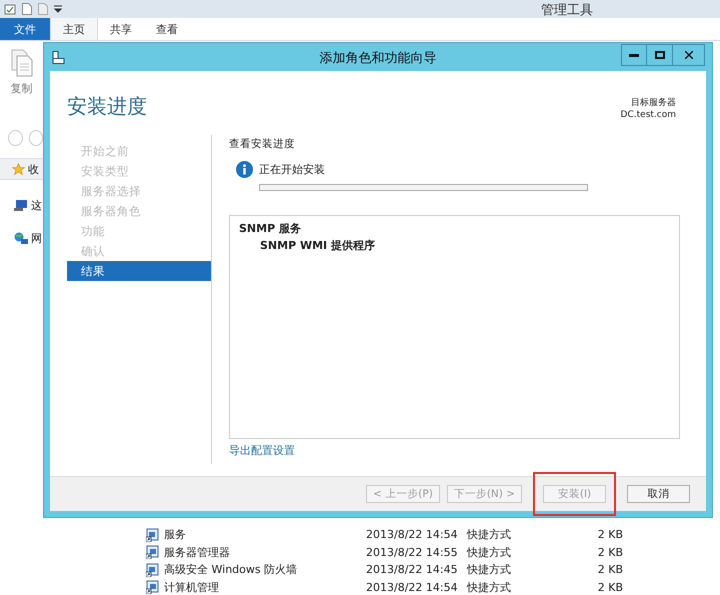  What do you see at coordinates (292, 169) in the screenshot?
I see `status-text: 正在开始安装` at bounding box center [292, 169].